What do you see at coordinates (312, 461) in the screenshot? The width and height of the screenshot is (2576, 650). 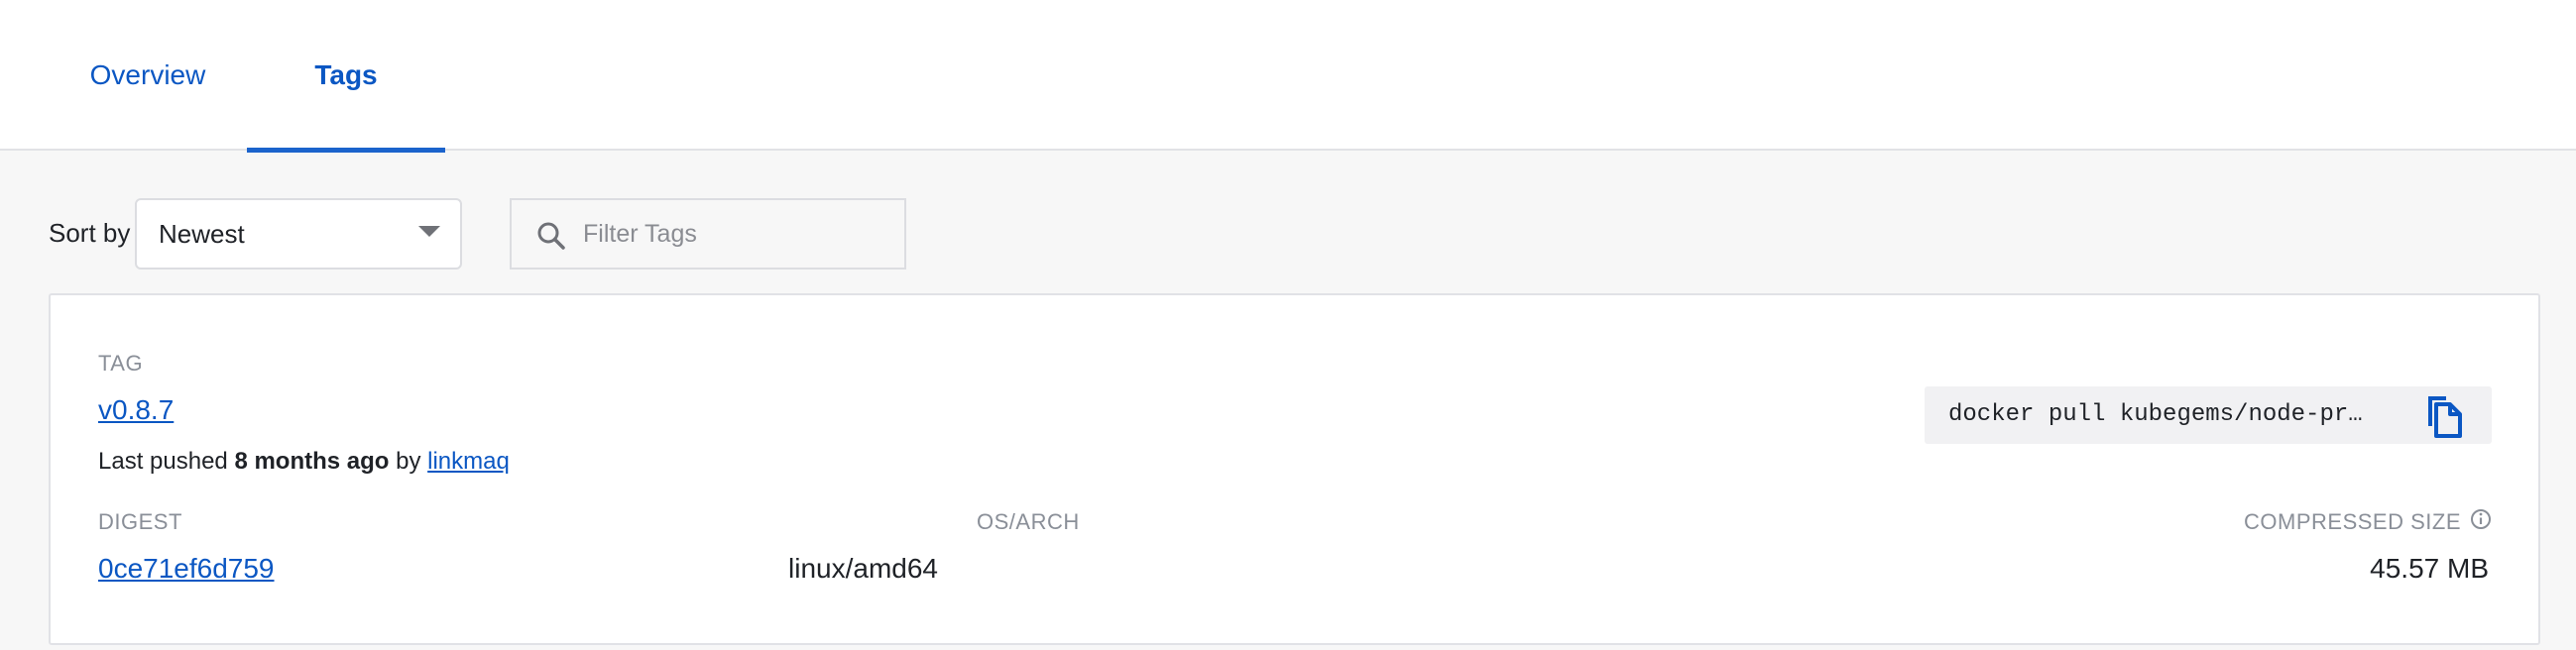 I see `pushed-time: 8 months ago` at bounding box center [312, 461].